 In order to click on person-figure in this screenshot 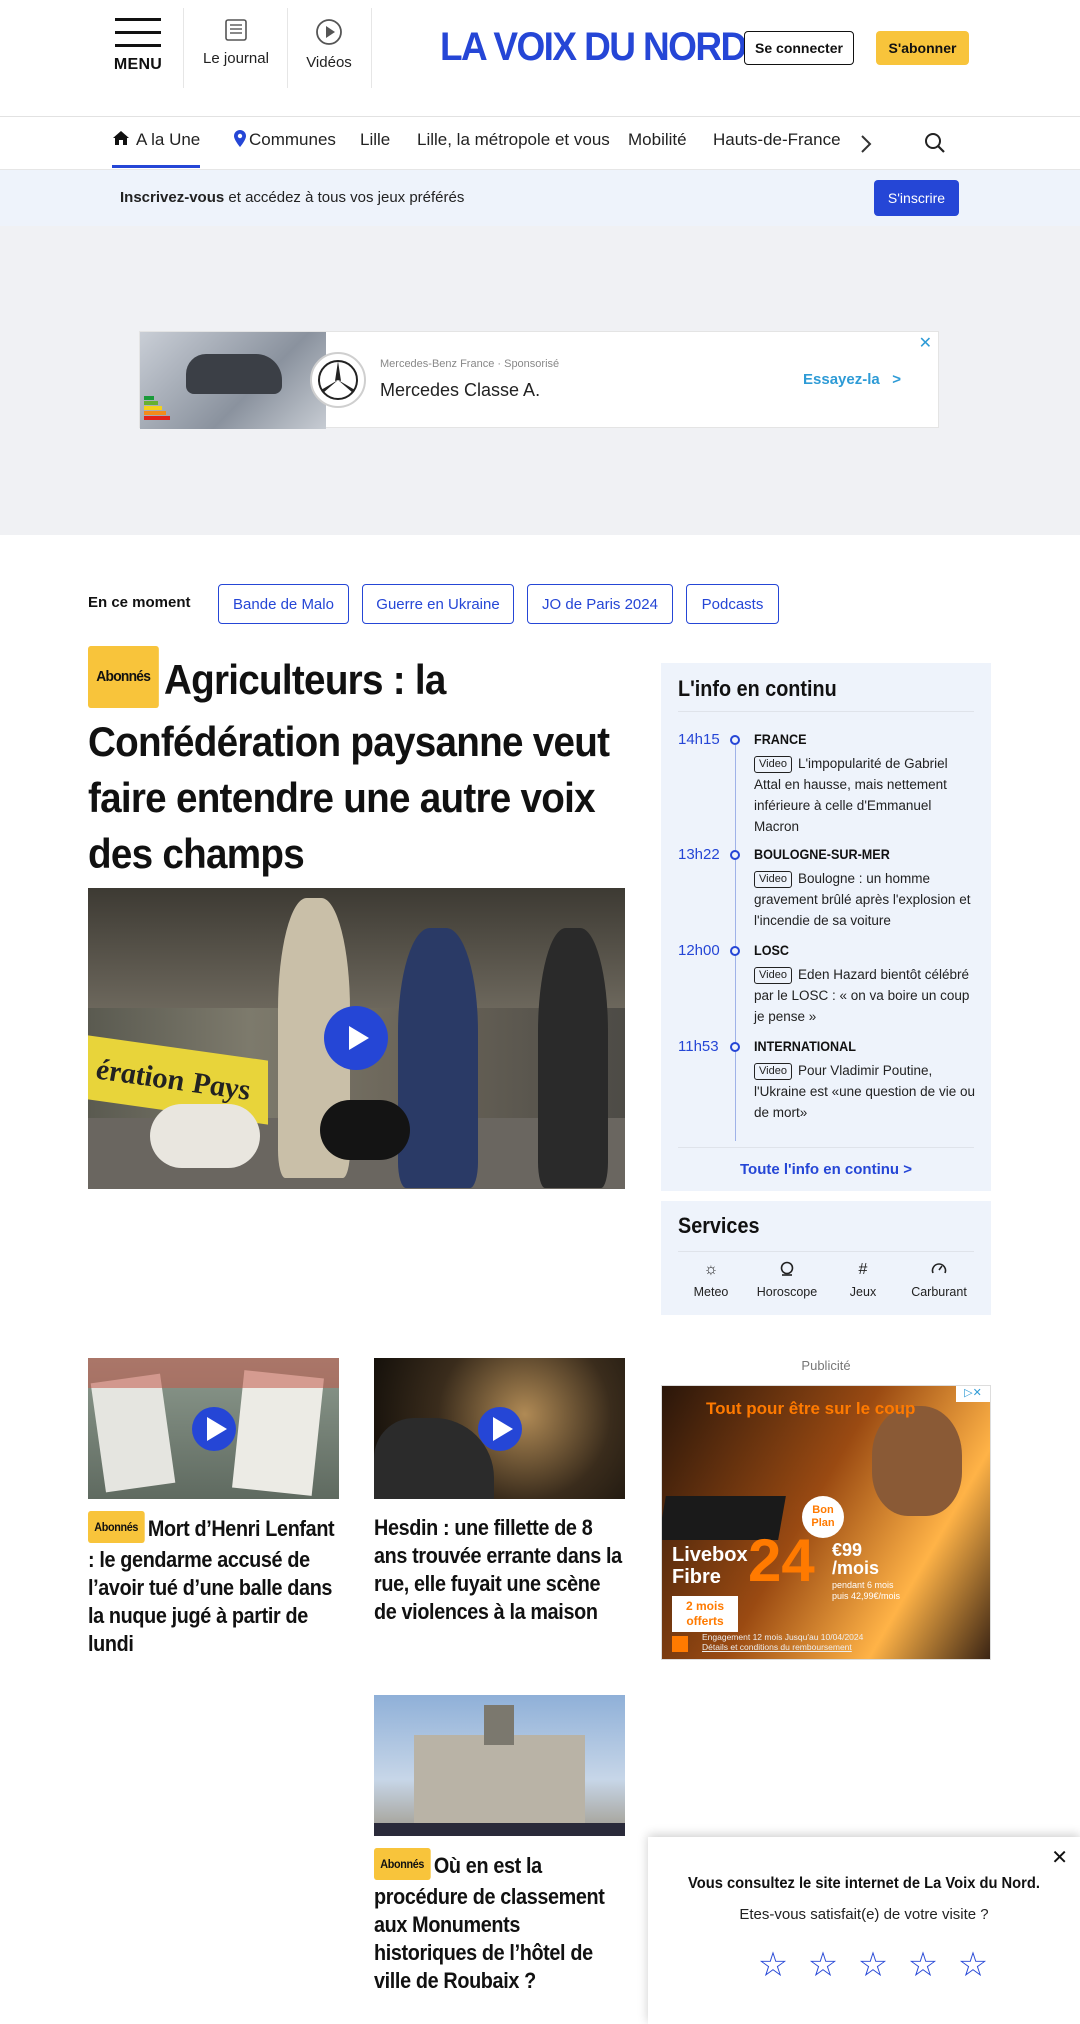, I will do `click(438, 1058)`.